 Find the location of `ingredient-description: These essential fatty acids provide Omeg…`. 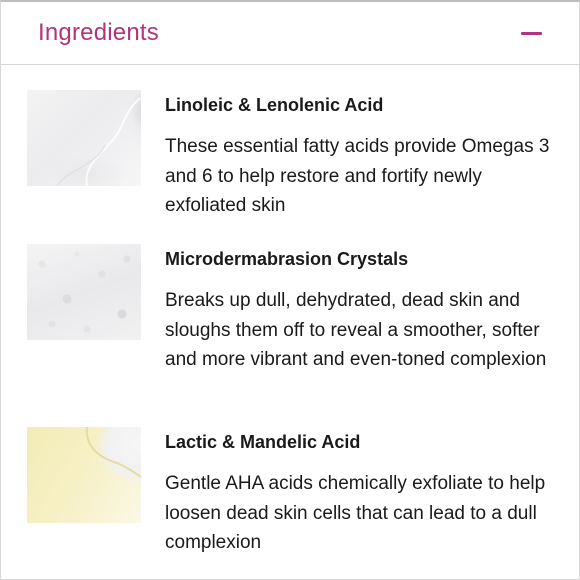

ingredient-description: These essential fatty acids provide Omeg… is located at coordinates (357, 176).